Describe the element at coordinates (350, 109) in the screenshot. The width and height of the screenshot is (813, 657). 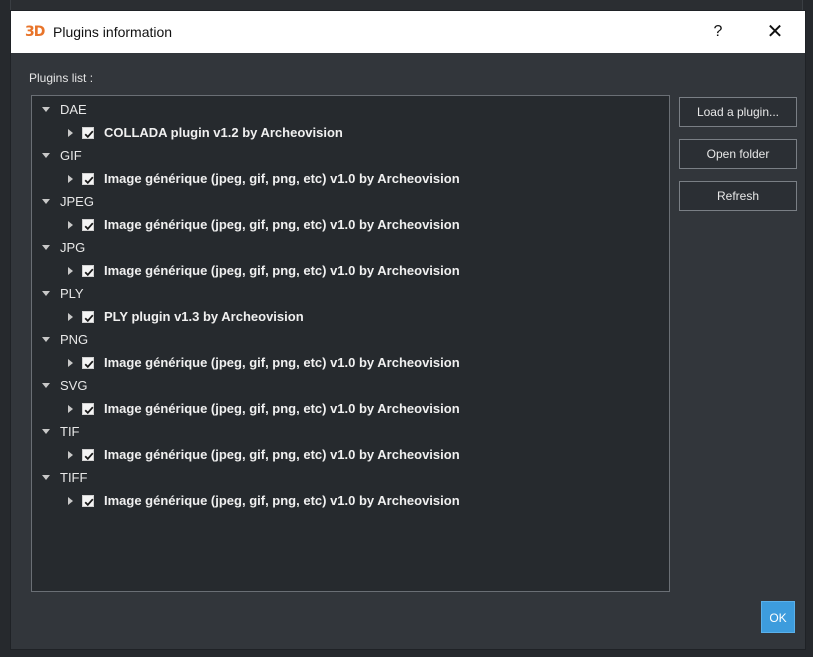
I see `tree-group-row: DAE` at that location.